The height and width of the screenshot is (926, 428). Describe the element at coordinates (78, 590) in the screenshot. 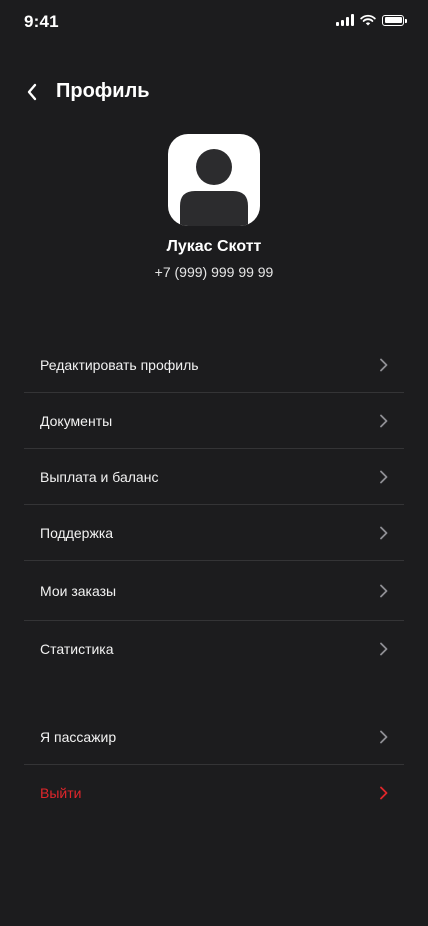

I see `menu-item-label: Мои заказы` at that location.